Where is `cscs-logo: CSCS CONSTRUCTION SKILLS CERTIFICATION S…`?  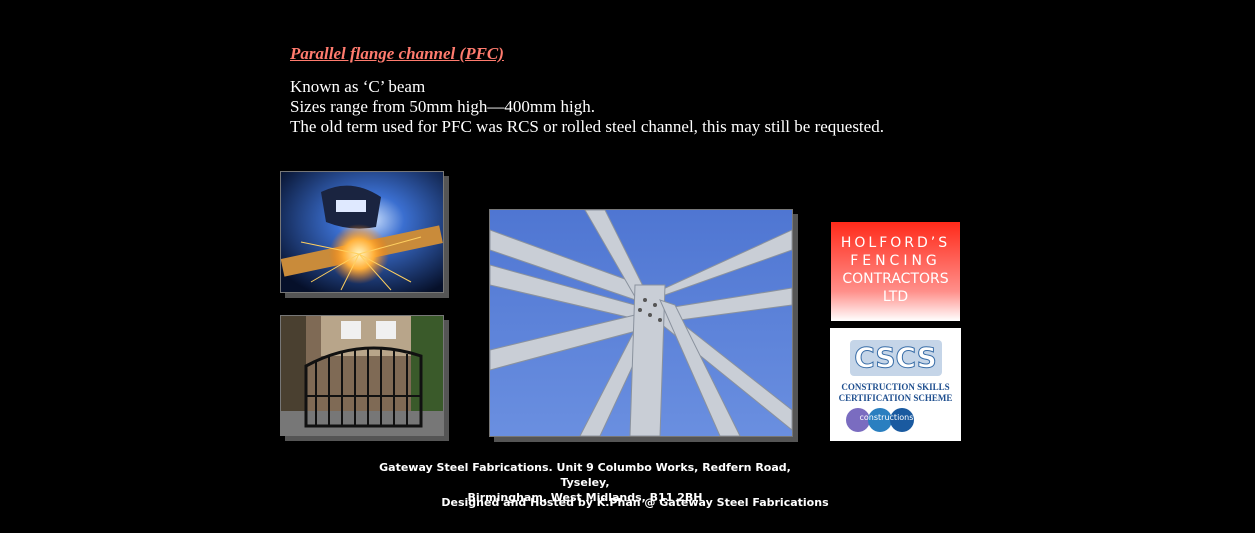
cscs-logo: CSCS CONSTRUCTION SKILLS CERTIFICATION S… is located at coordinates (895, 384).